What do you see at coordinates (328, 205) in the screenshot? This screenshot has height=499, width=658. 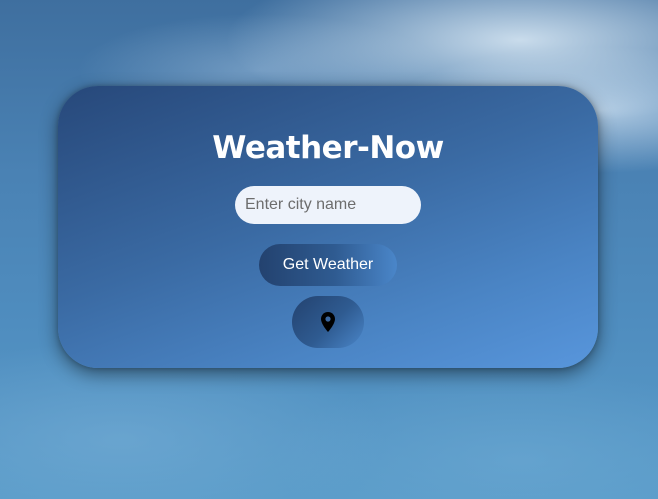 I see `city-search-input` at bounding box center [328, 205].